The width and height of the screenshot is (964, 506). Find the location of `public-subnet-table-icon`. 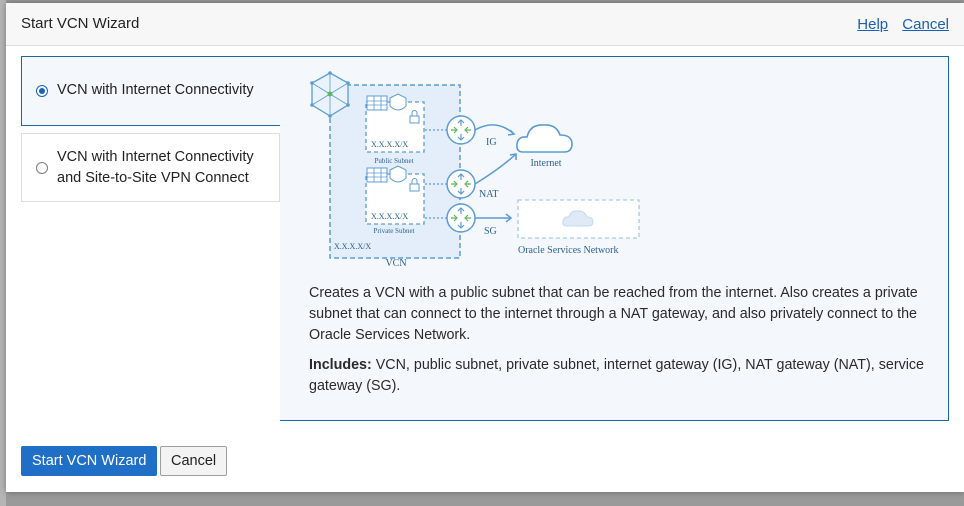

public-subnet-table-icon is located at coordinates (377, 103).